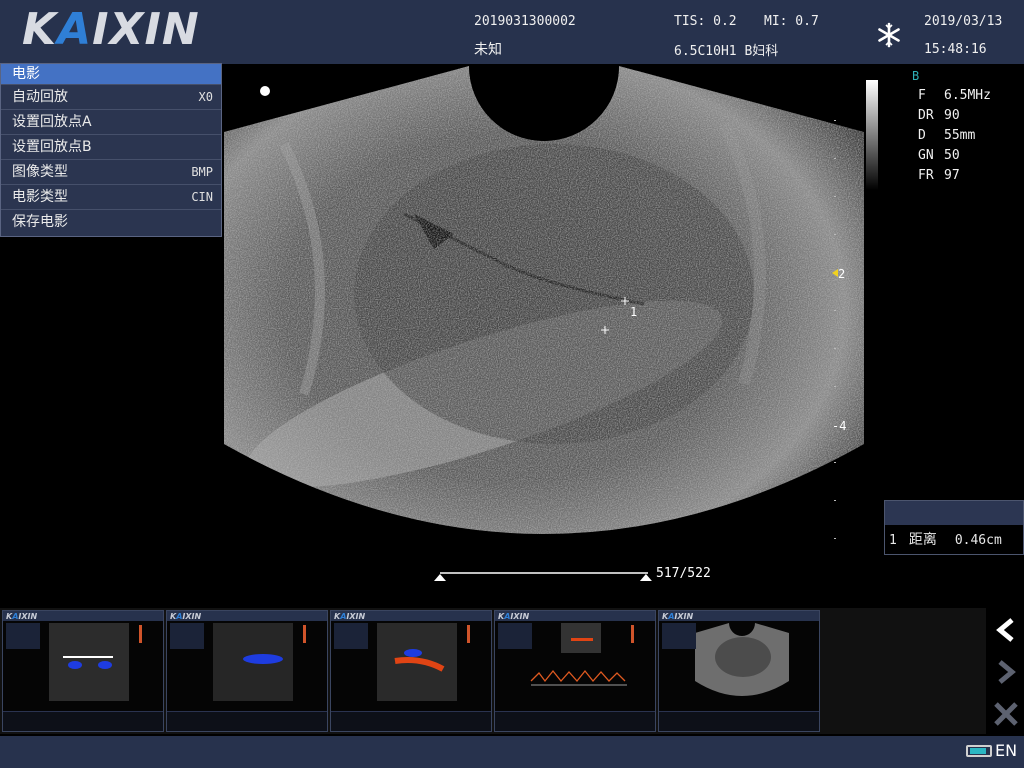  Describe the element at coordinates (575, 671) in the screenshot. I see `thumbnail-4: KAIXIN` at that location.